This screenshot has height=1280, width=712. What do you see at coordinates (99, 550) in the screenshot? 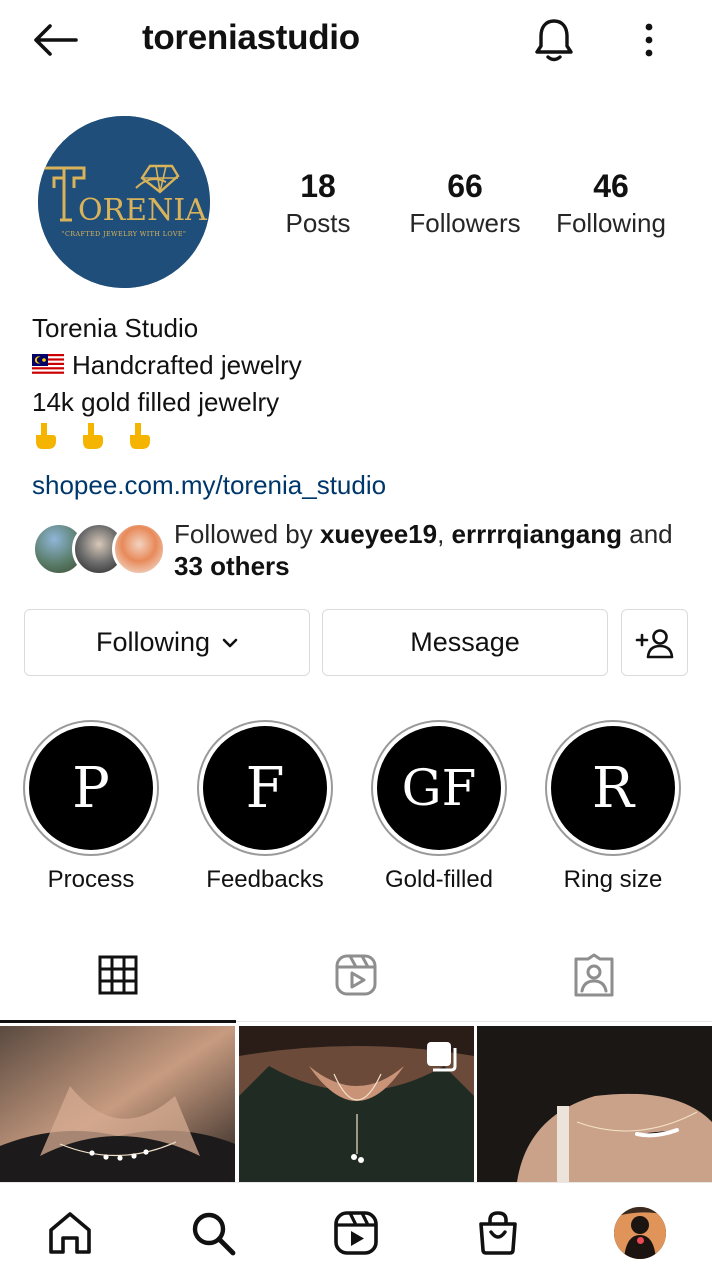
I see `mutual-avatars` at bounding box center [99, 550].